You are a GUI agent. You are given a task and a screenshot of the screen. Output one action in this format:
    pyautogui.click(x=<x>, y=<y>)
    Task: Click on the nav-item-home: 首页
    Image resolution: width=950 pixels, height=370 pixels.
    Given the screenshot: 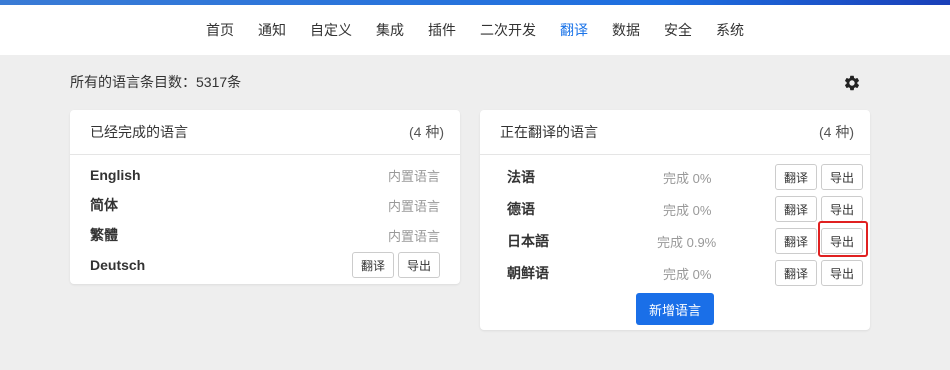 What is the action you would take?
    pyautogui.click(x=220, y=30)
    